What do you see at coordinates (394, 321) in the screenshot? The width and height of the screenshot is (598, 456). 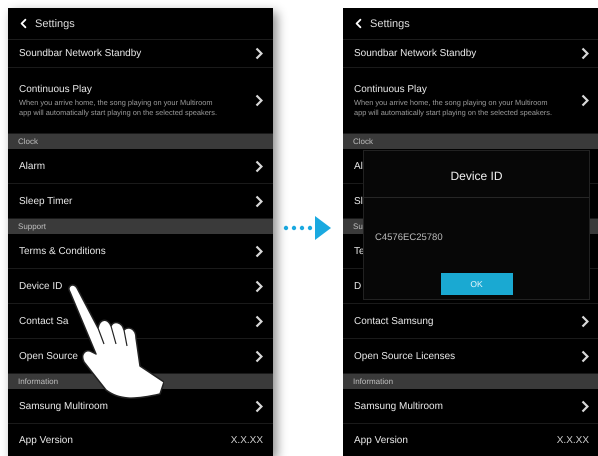 I see `row-label: Contact Samsung` at bounding box center [394, 321].